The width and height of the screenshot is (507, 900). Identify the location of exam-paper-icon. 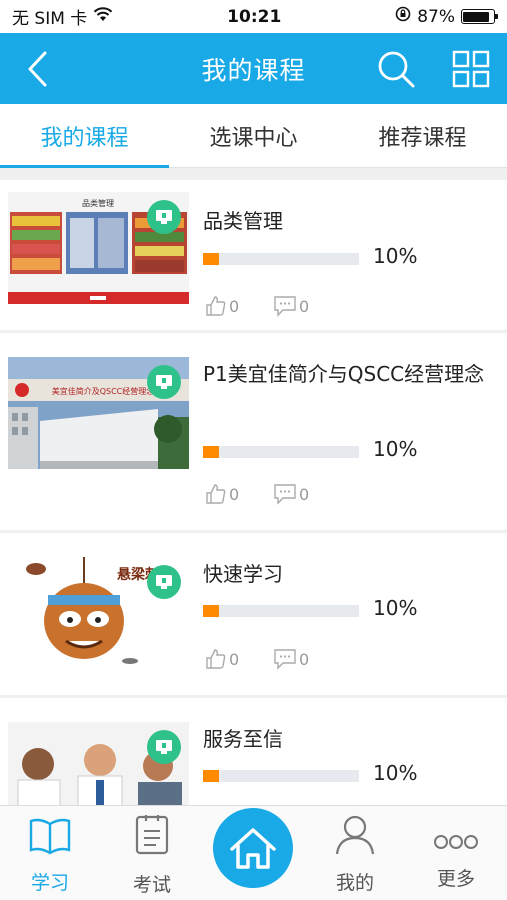
(152, 835).